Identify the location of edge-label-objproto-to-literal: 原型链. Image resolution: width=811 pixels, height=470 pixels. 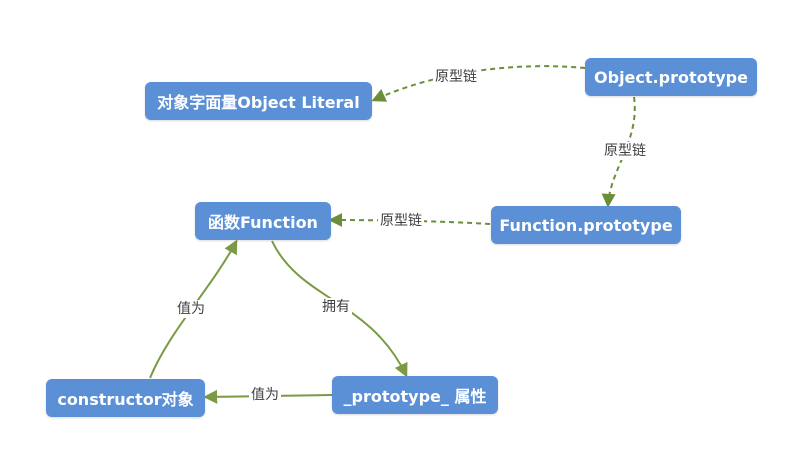
(456, 77).